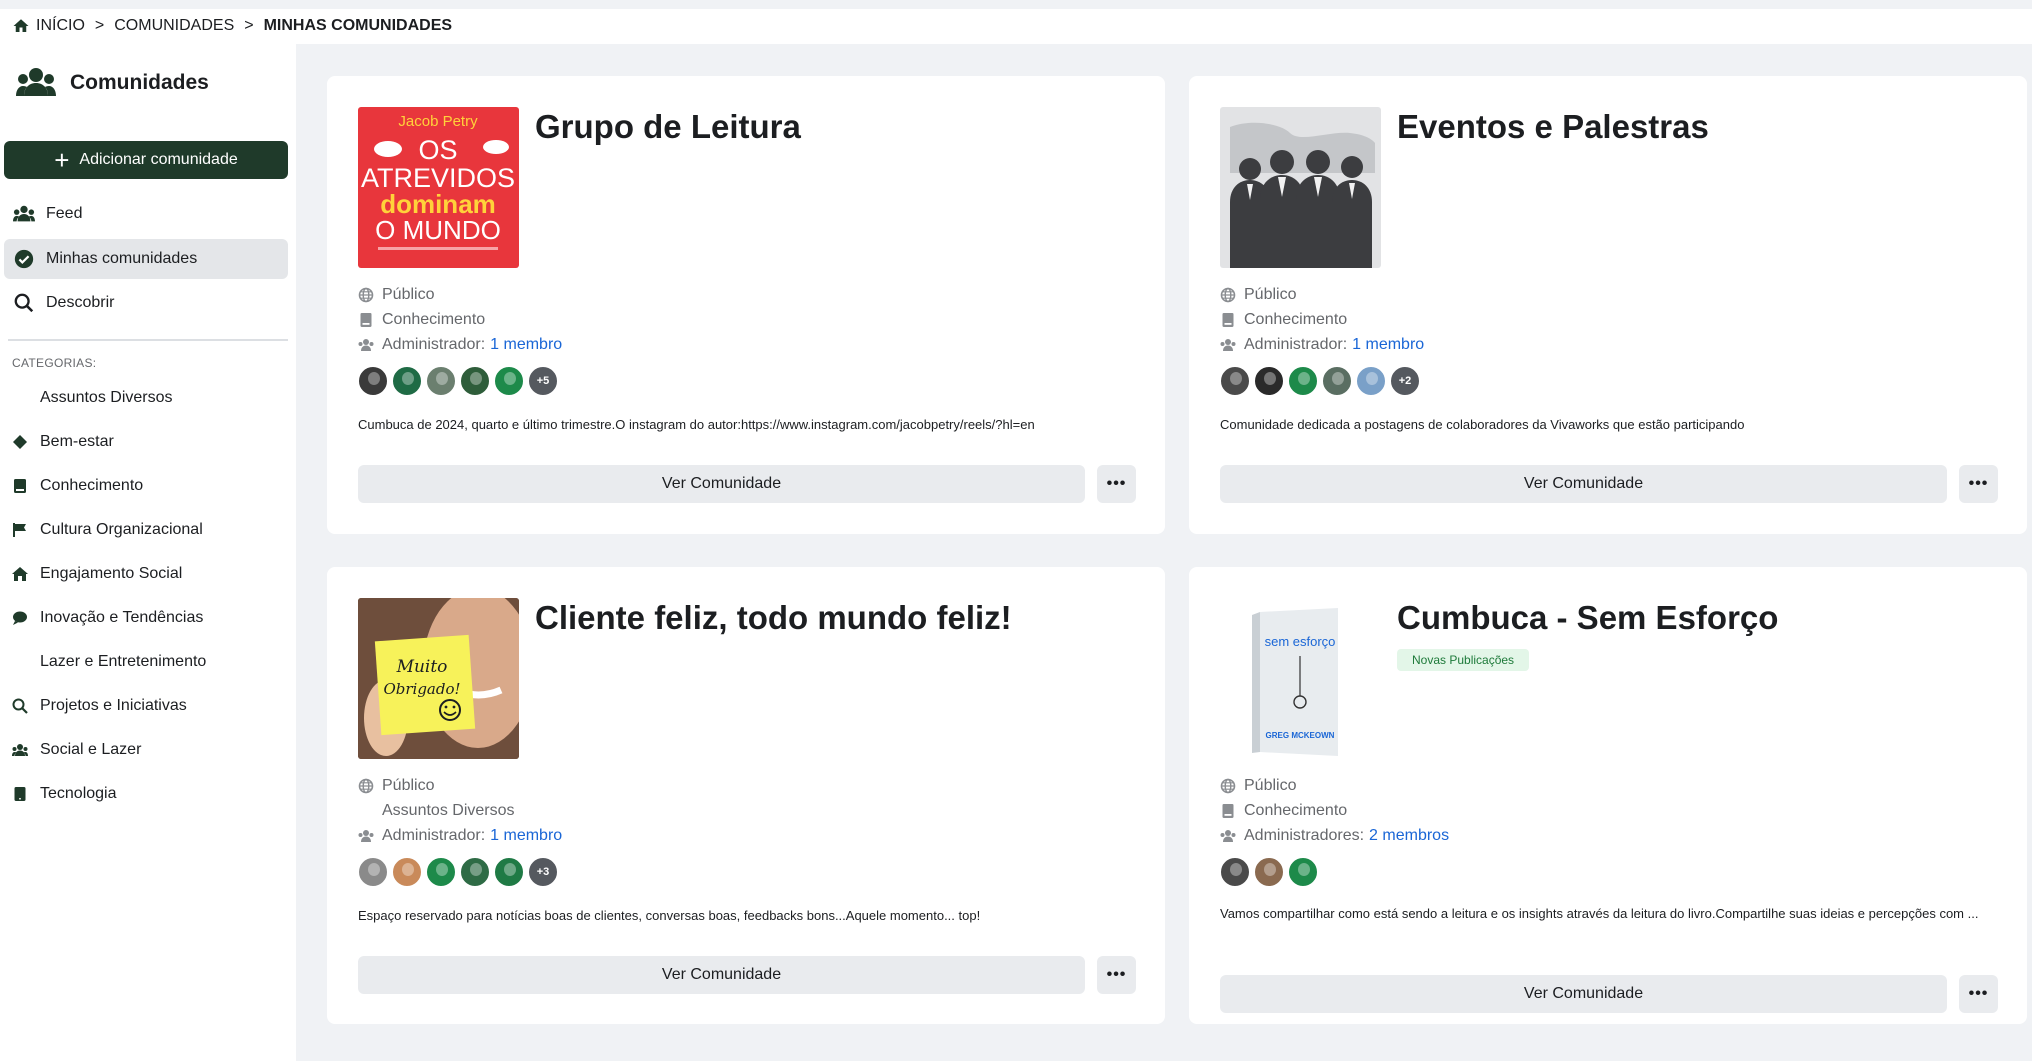 This screenshot has height=1061, width=2032. I want to click on more-members-count: +3, so click(543, 872).